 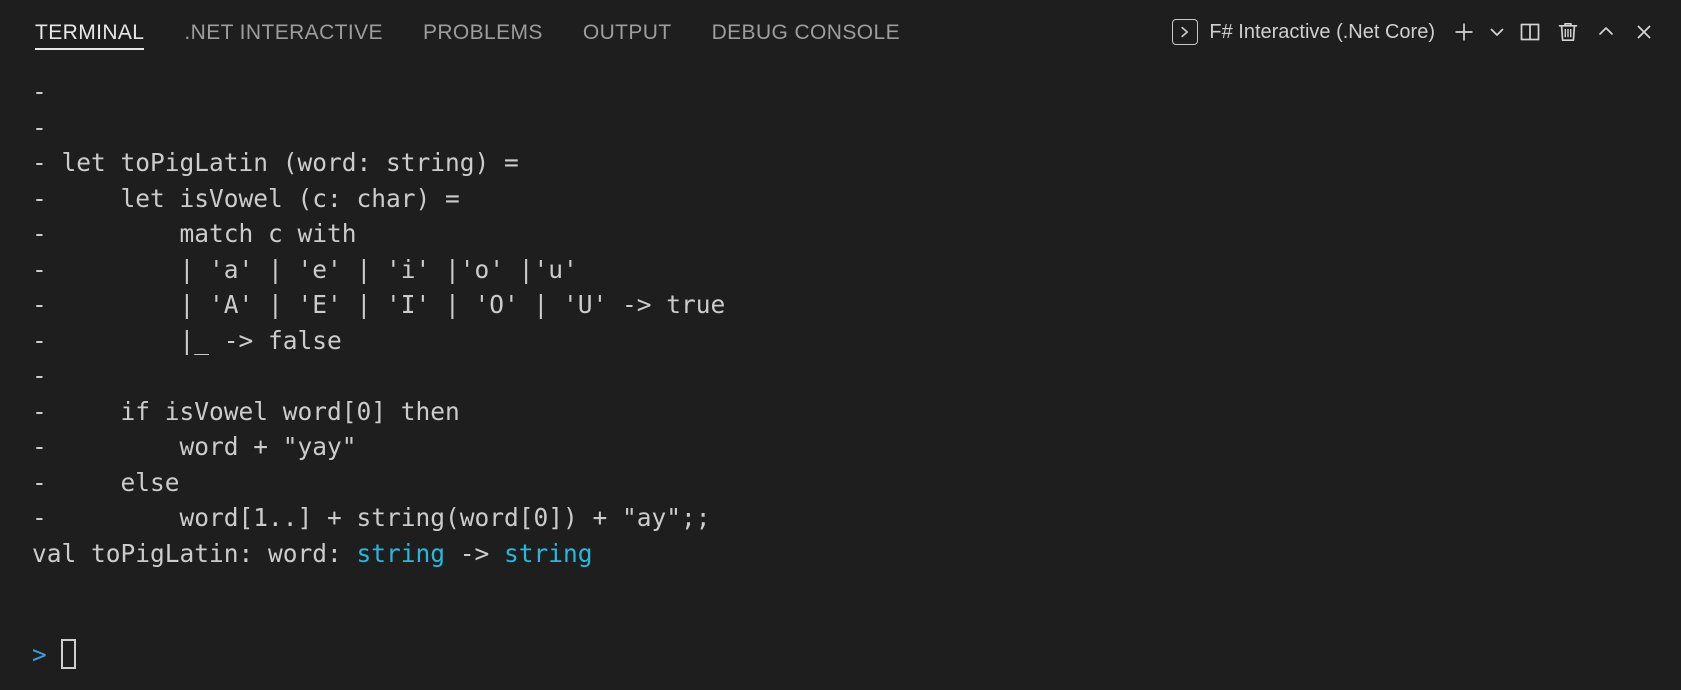 I want to click on kill-terminal-button, so click(x=1568, y=32).